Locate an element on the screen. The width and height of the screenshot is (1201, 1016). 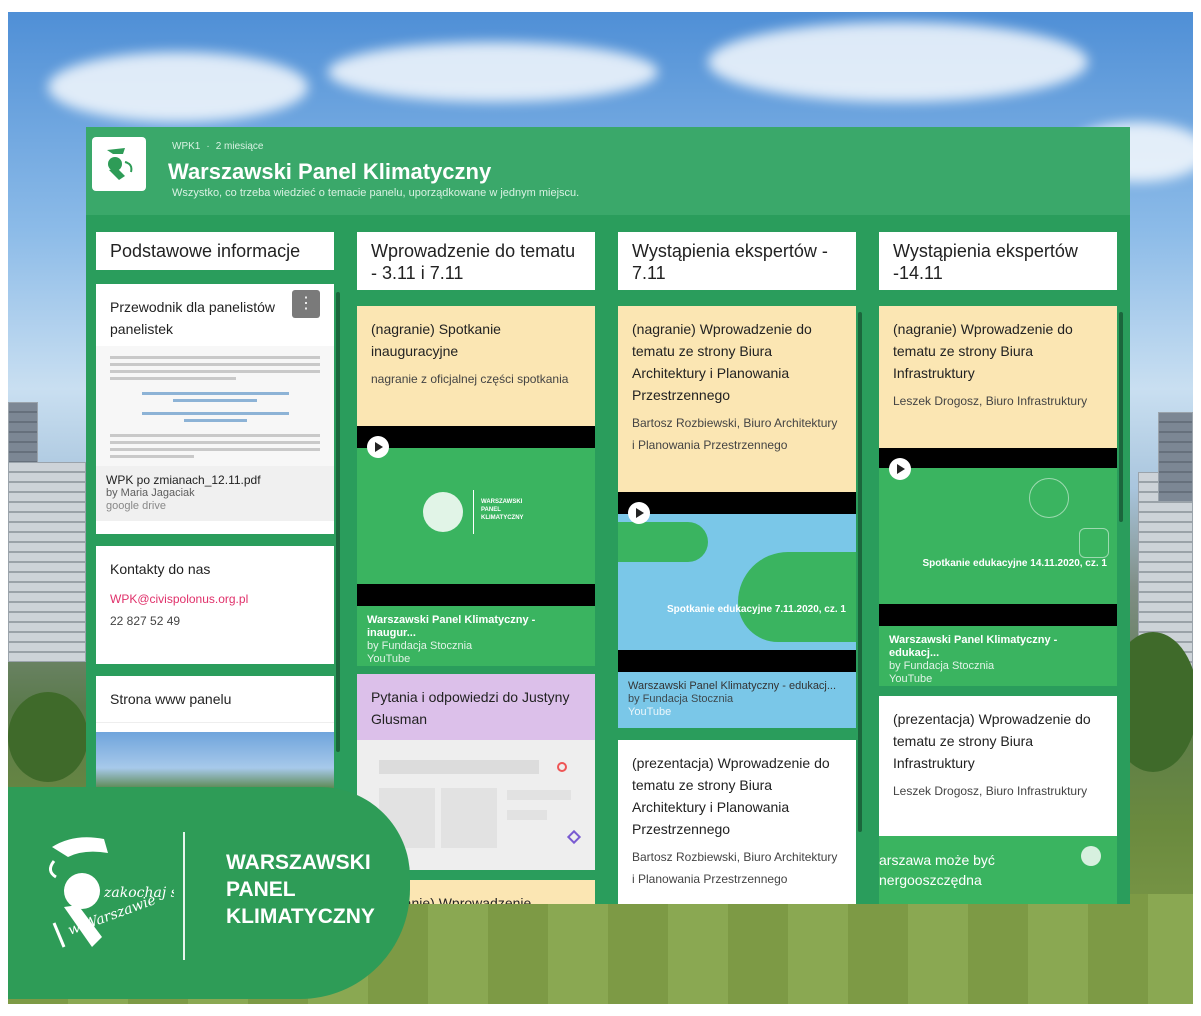
video-thumbnail: Spotkanie edukacyjne 7.11.2020, cz. 1 is located at coordinates (737, 582).